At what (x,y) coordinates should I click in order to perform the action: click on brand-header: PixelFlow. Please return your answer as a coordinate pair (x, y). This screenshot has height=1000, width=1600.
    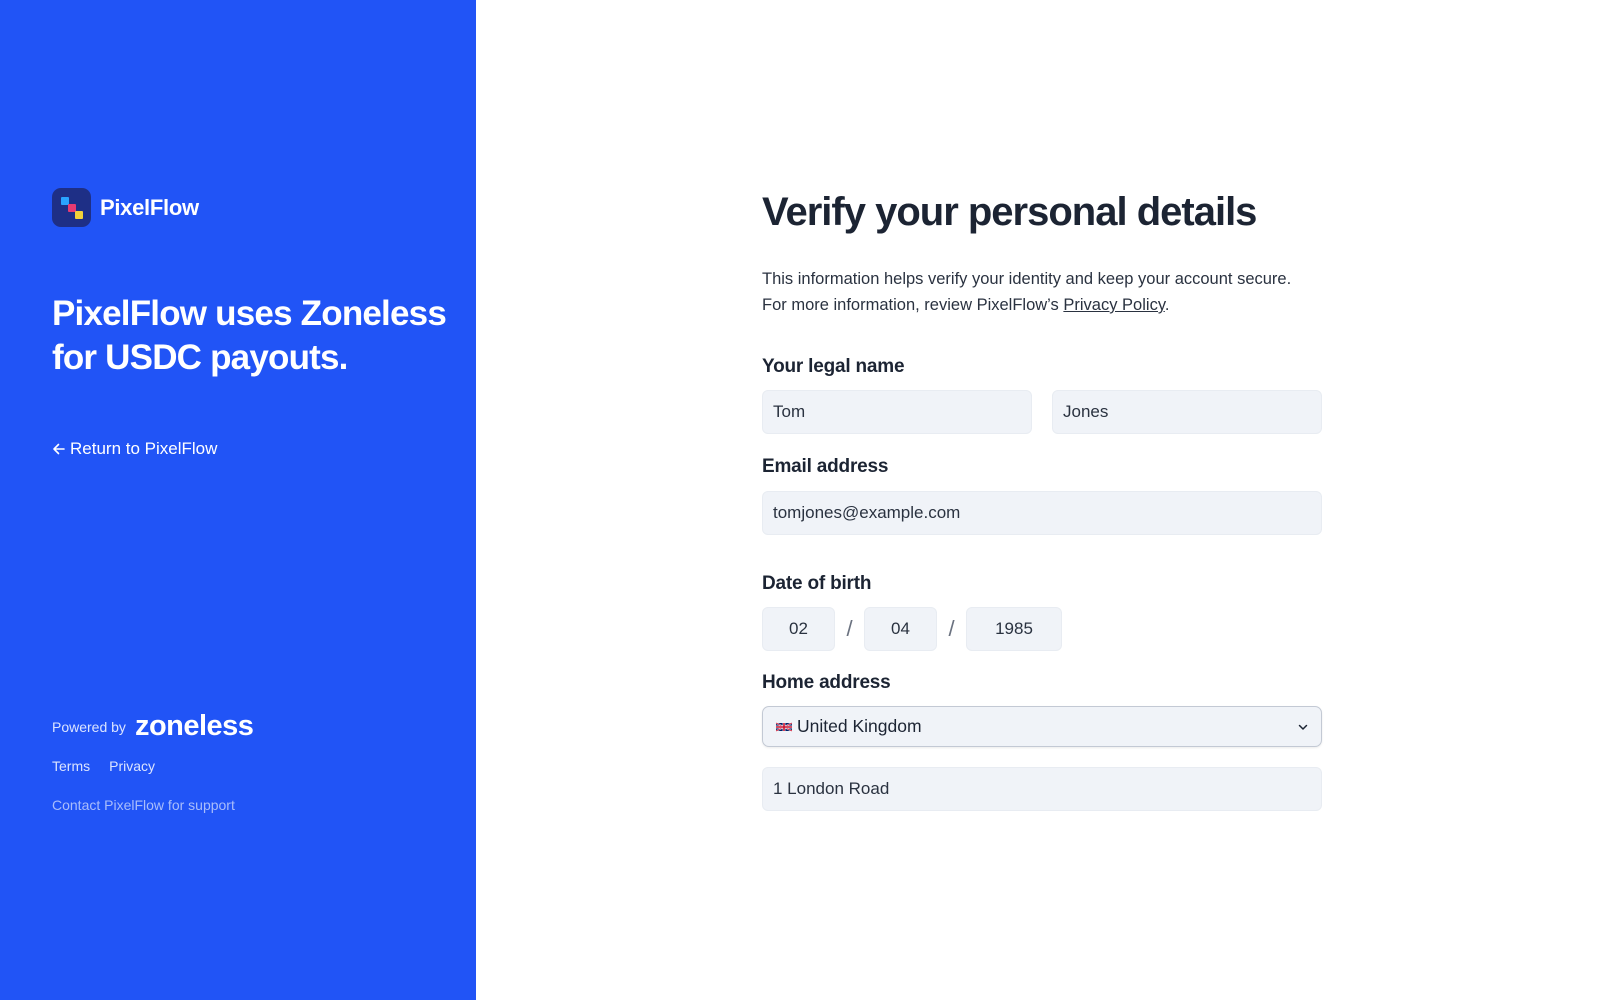
    Looking at the image, I should click on (125, 207).